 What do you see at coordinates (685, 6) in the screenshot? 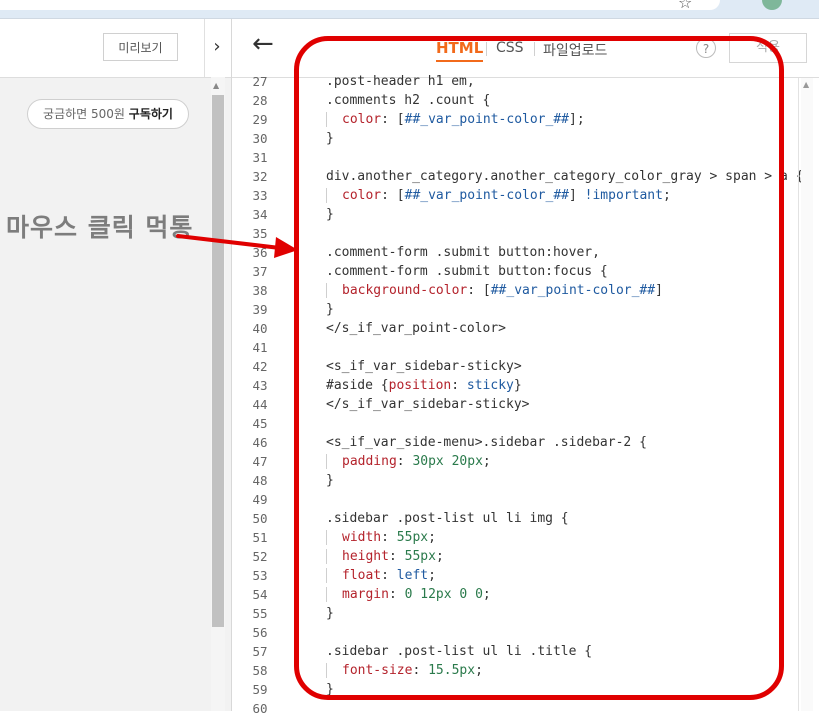
I see `star-icon: ☆` at bounding box center [685, 6].